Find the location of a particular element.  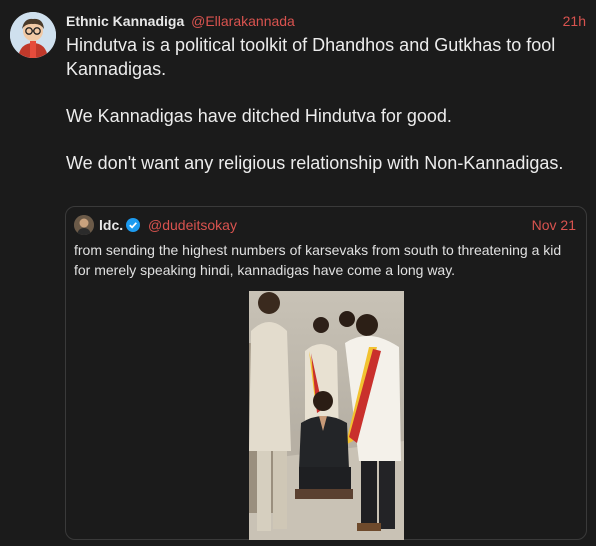

quoted-author-handle: @dudeitsokay is located at coordinates (192, 225).